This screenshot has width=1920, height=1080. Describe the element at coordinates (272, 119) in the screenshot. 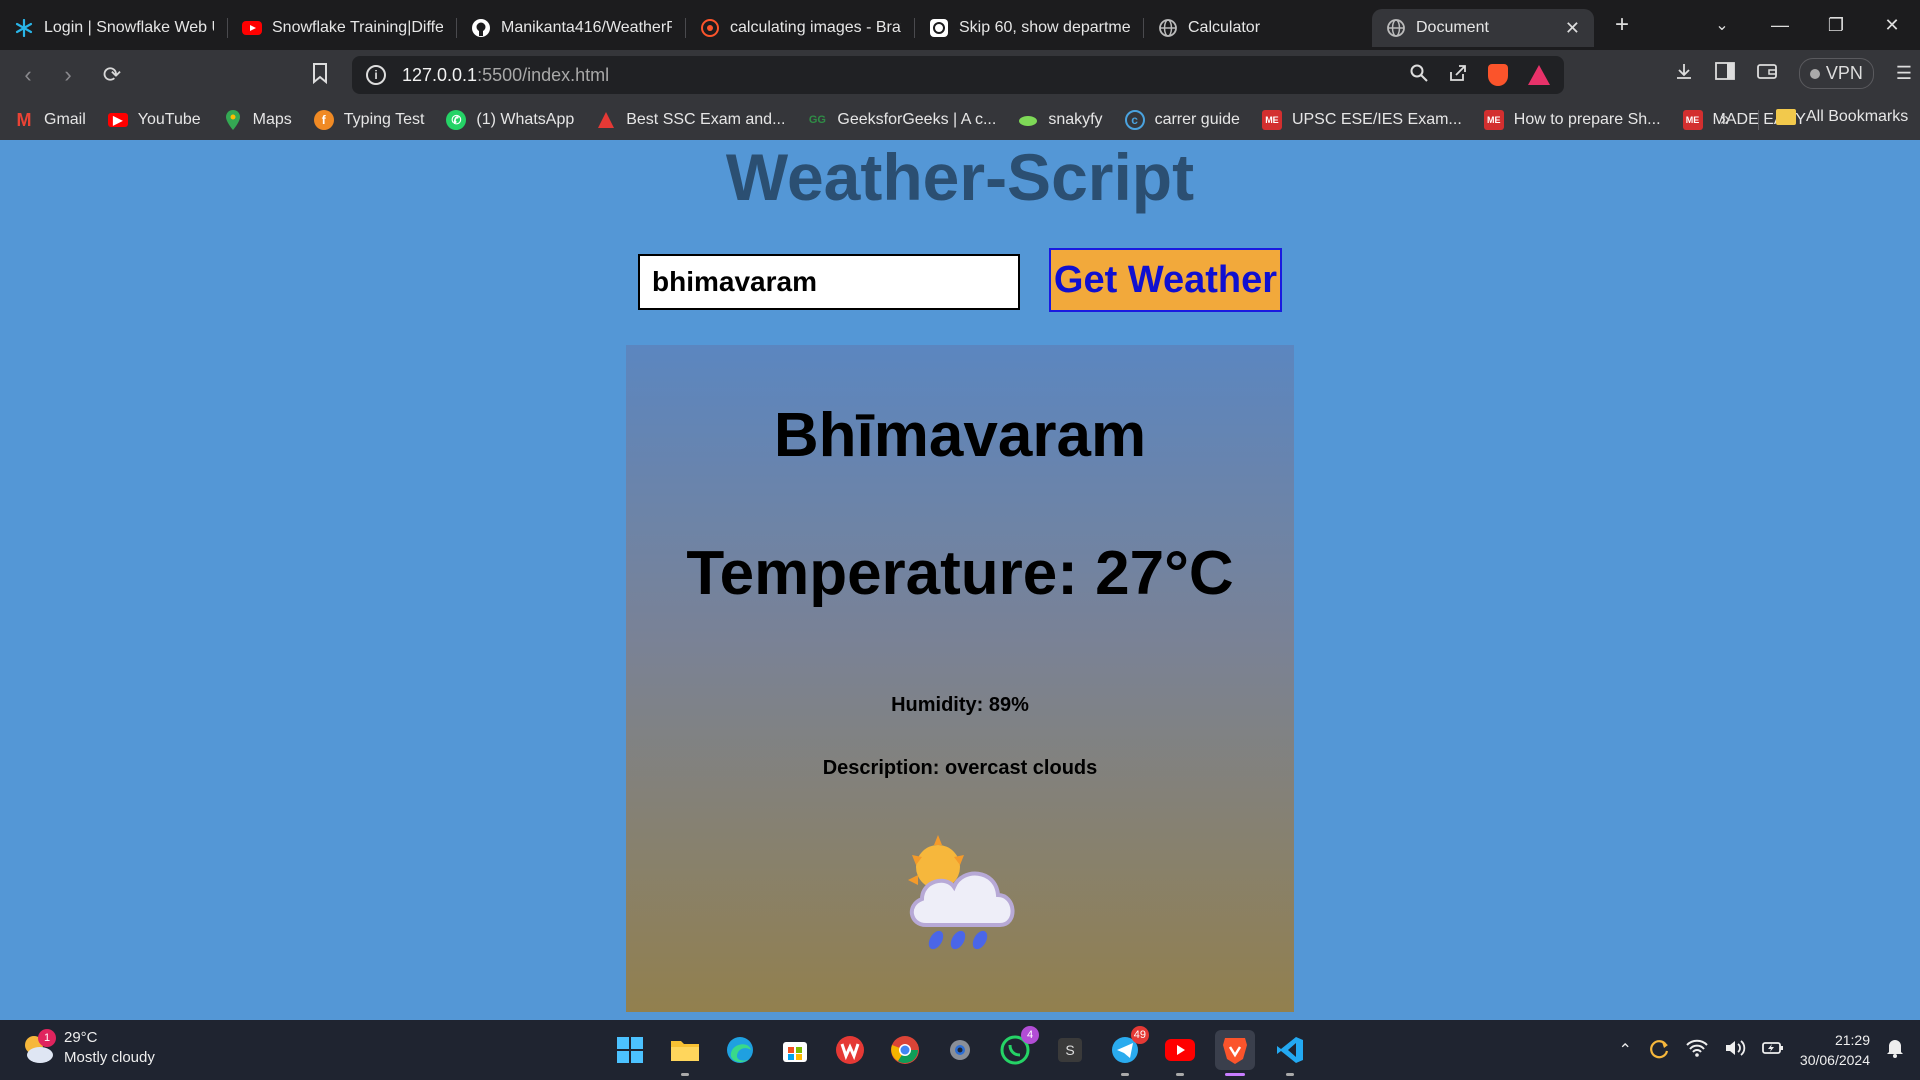

I see `bookmark-label: Maps` at that location.